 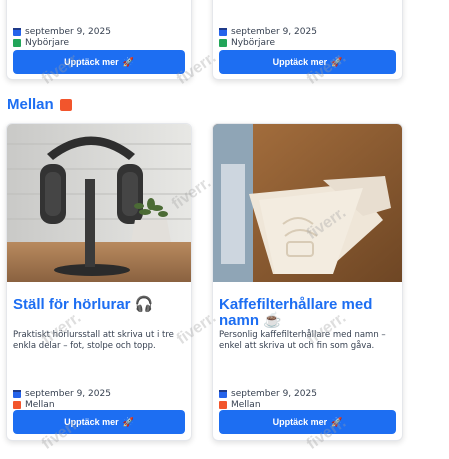 What do you see at coordinates (39, 104) in the screenshot?
I see `section-title: Mellan` at bounding box center [39, 104].